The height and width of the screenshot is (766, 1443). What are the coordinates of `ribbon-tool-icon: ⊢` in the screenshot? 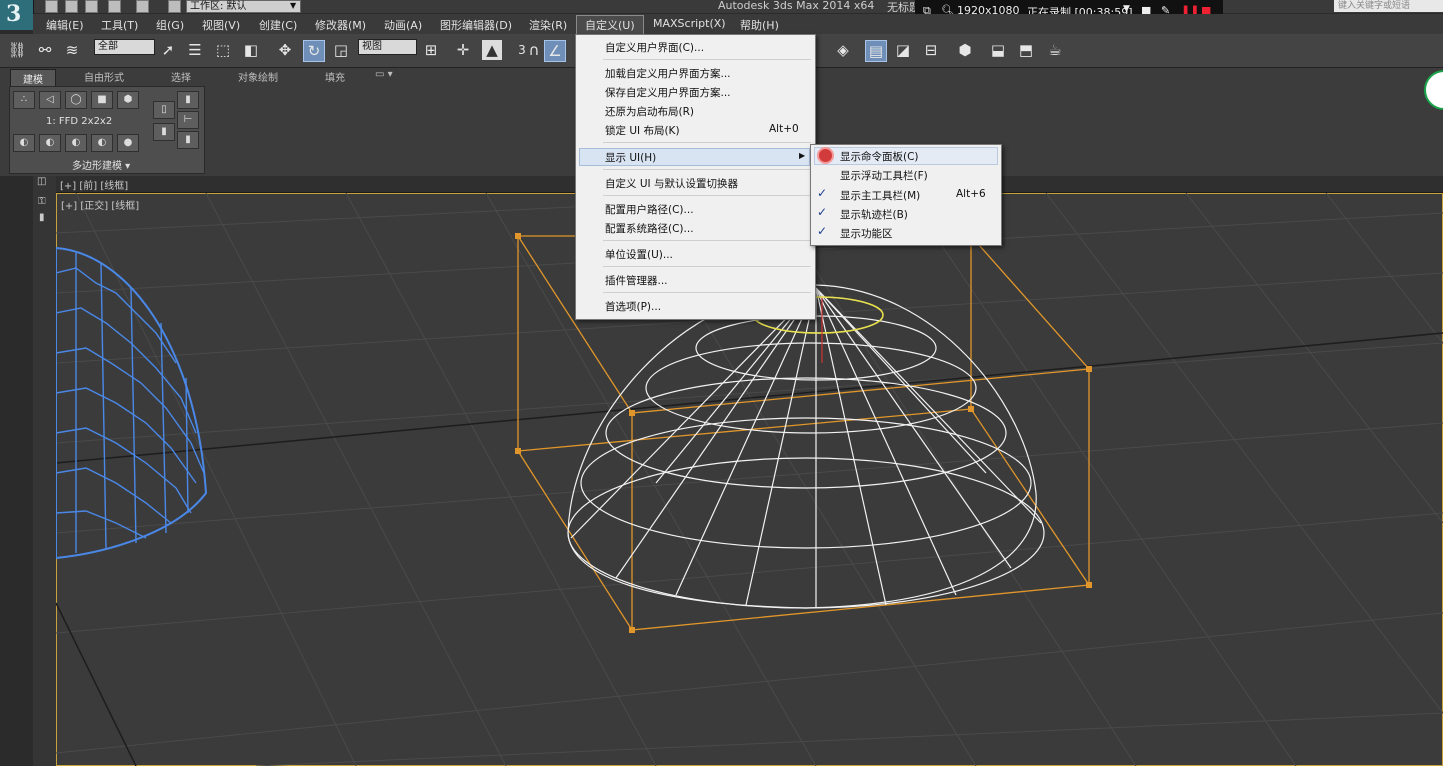 It's located at (188, 120).